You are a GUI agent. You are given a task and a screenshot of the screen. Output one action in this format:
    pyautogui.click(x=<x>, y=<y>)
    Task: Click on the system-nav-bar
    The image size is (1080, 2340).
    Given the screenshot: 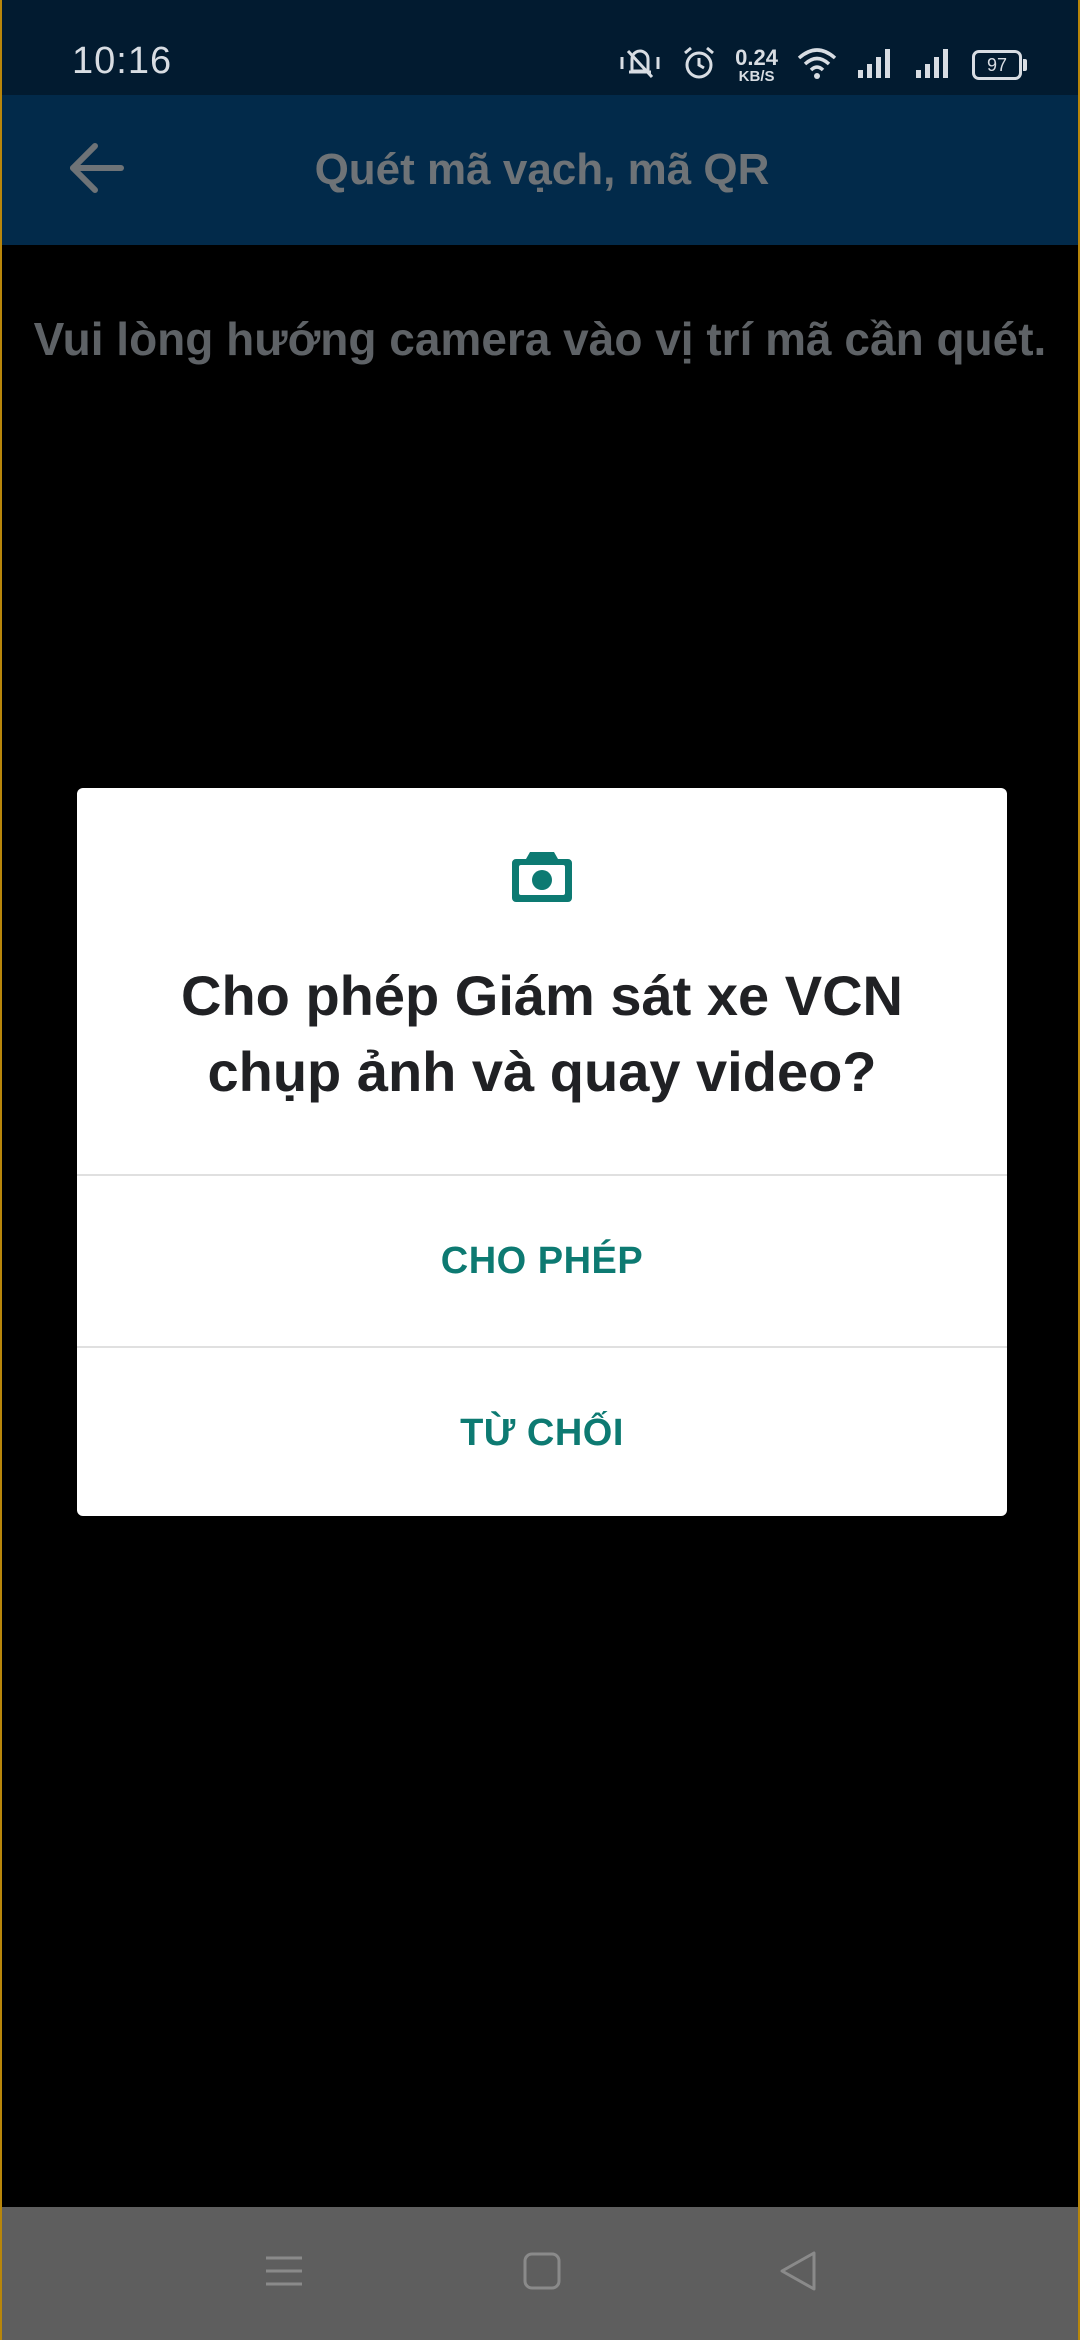 What is the action you would take?
    pyautogui.click(x=540, y=2273)
    